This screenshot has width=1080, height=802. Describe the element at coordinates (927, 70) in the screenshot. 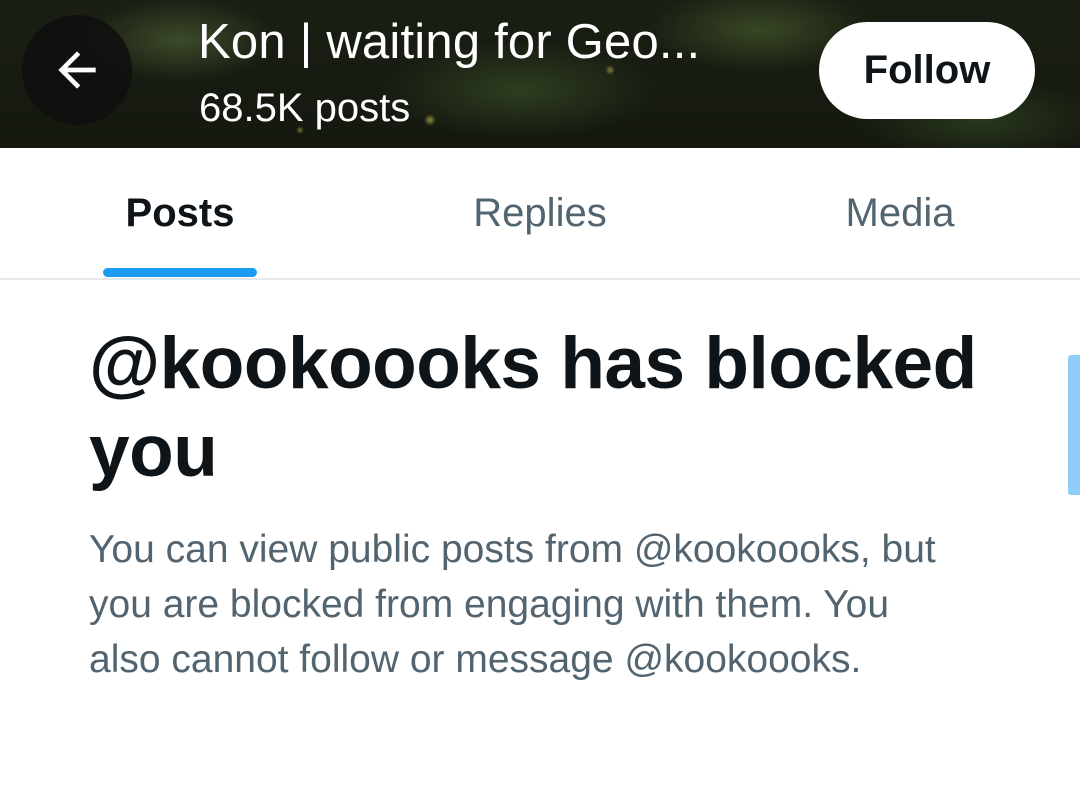

I see `follow-button: Follow` at that location.